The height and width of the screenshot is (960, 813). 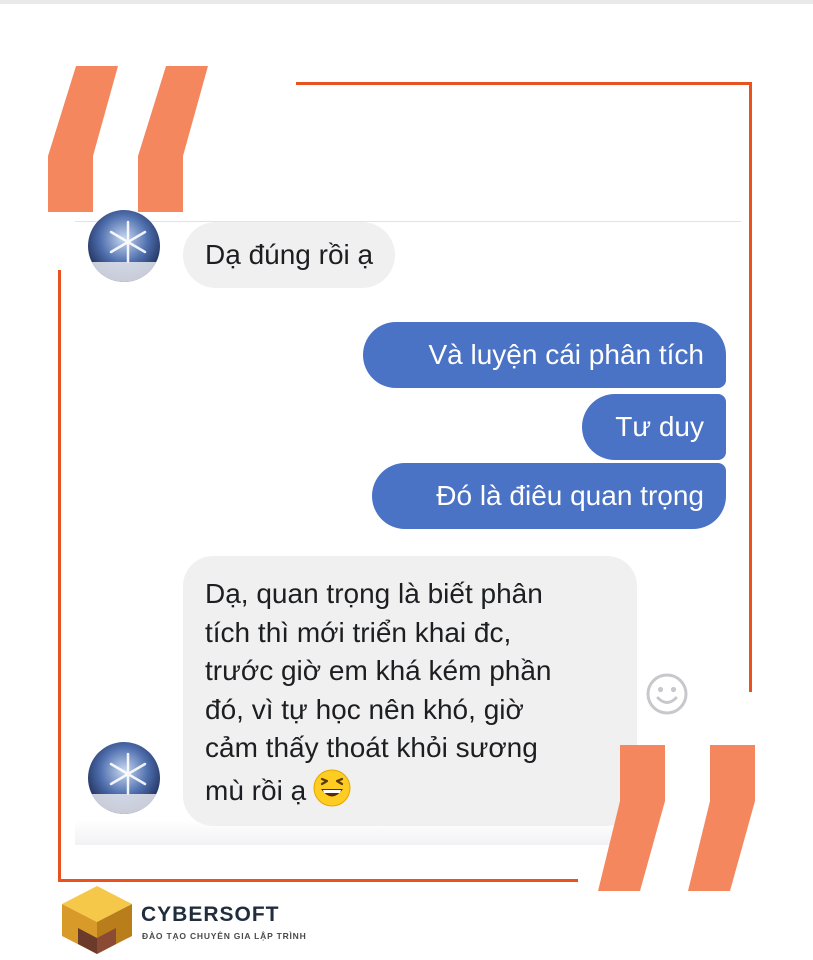 What do you see at coordinates (667, 694) in the screenshot?
I see `reaction-smiley-icon` at bounding box center [667, 694].